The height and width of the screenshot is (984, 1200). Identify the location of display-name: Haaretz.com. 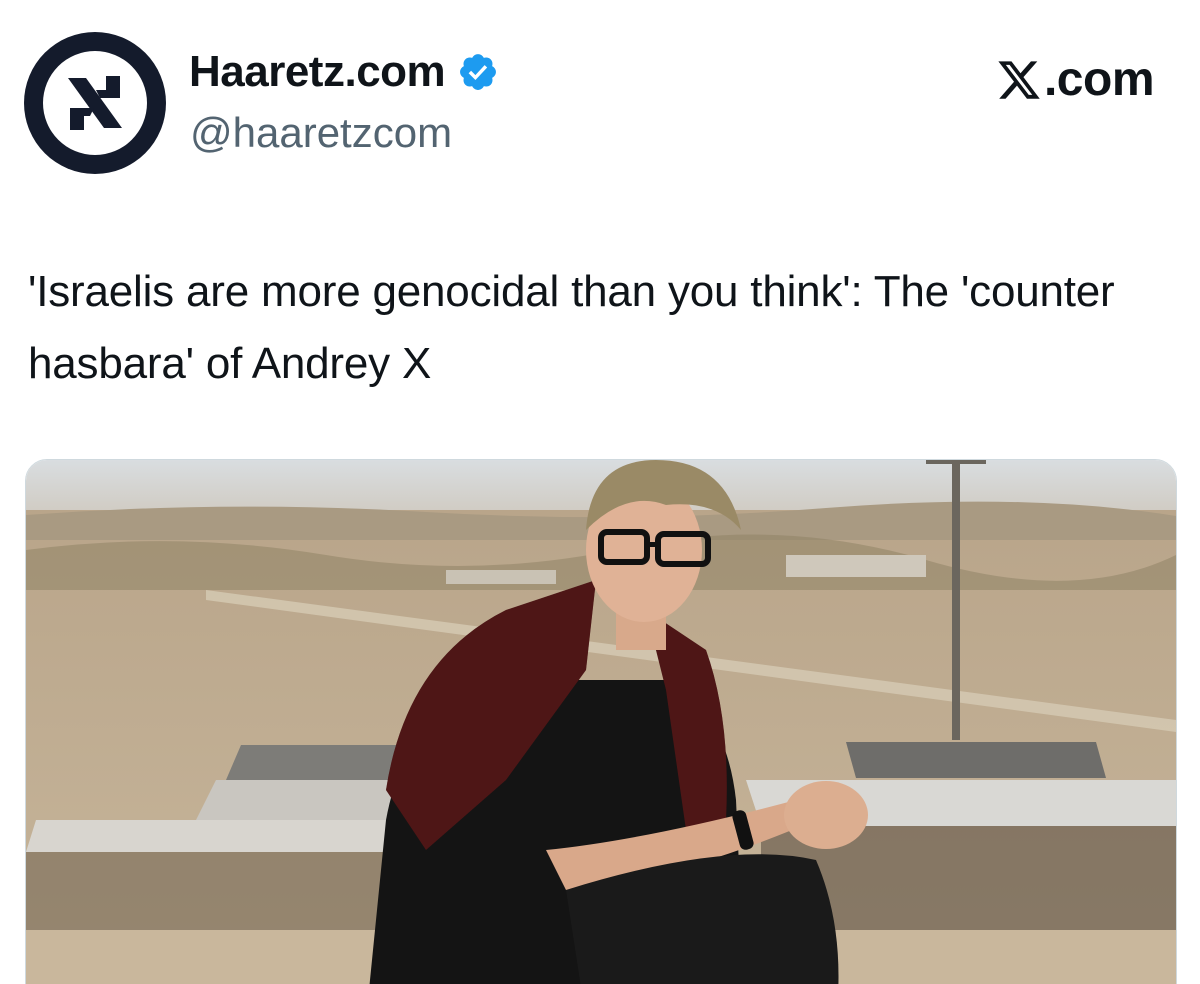
(317, 72).